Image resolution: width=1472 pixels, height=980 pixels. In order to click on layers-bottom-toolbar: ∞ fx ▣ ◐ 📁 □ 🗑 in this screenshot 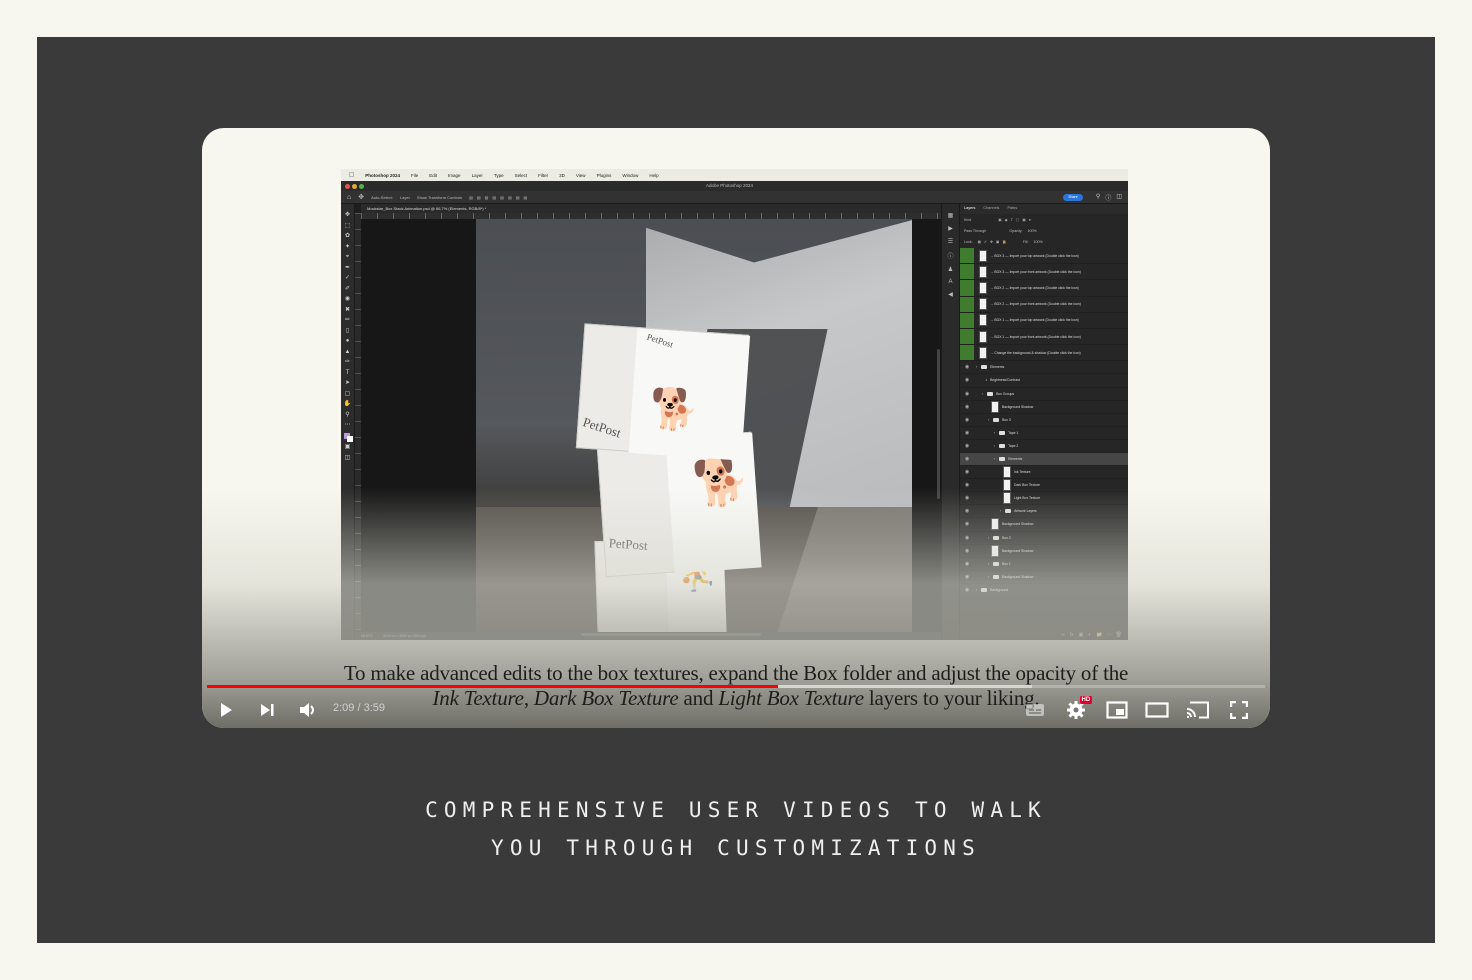, I will do `click(1091, 635)`.